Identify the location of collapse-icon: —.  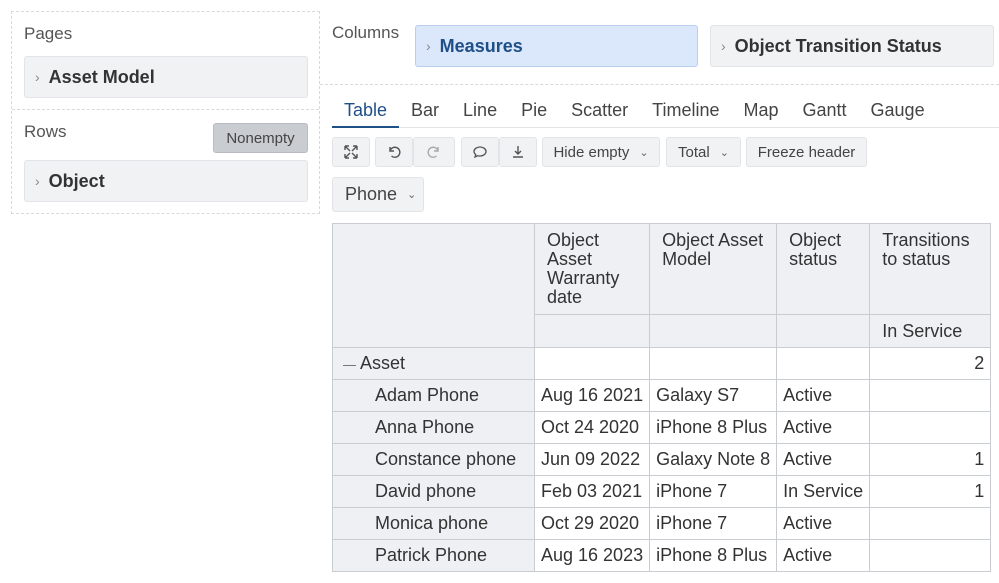
(349, 364).